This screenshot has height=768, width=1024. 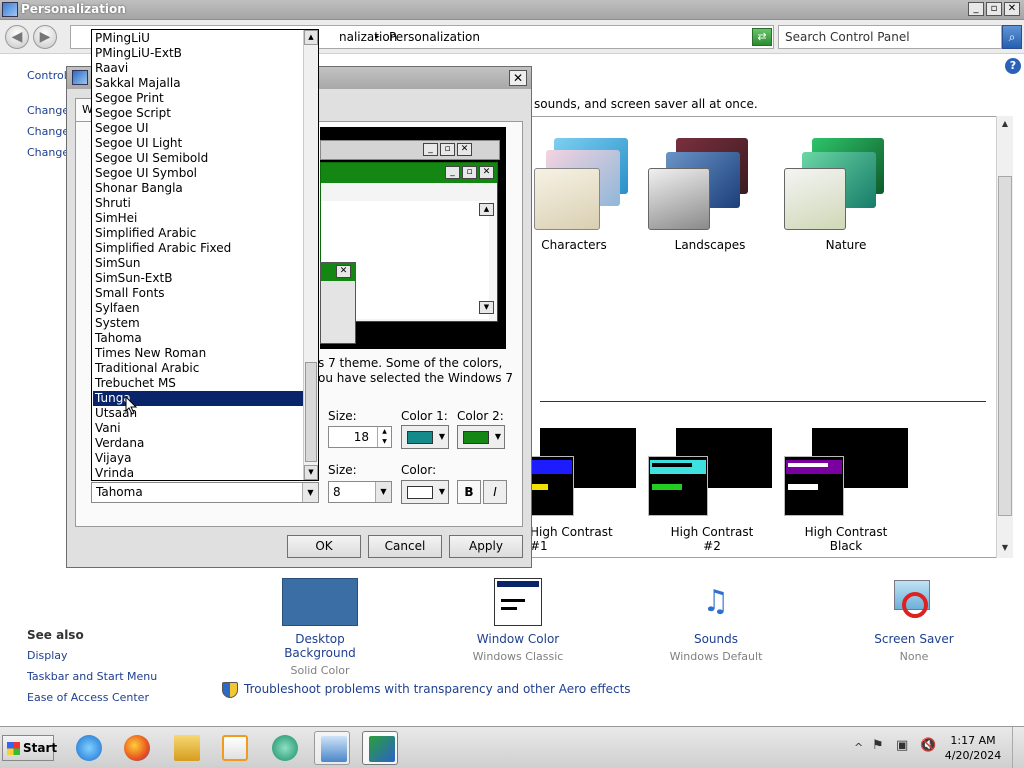 What do you see at coordinates (199, 53) in the screenshot?
I see `font-option: PMingLiU-ExtB` at bounding box center [199, 53].